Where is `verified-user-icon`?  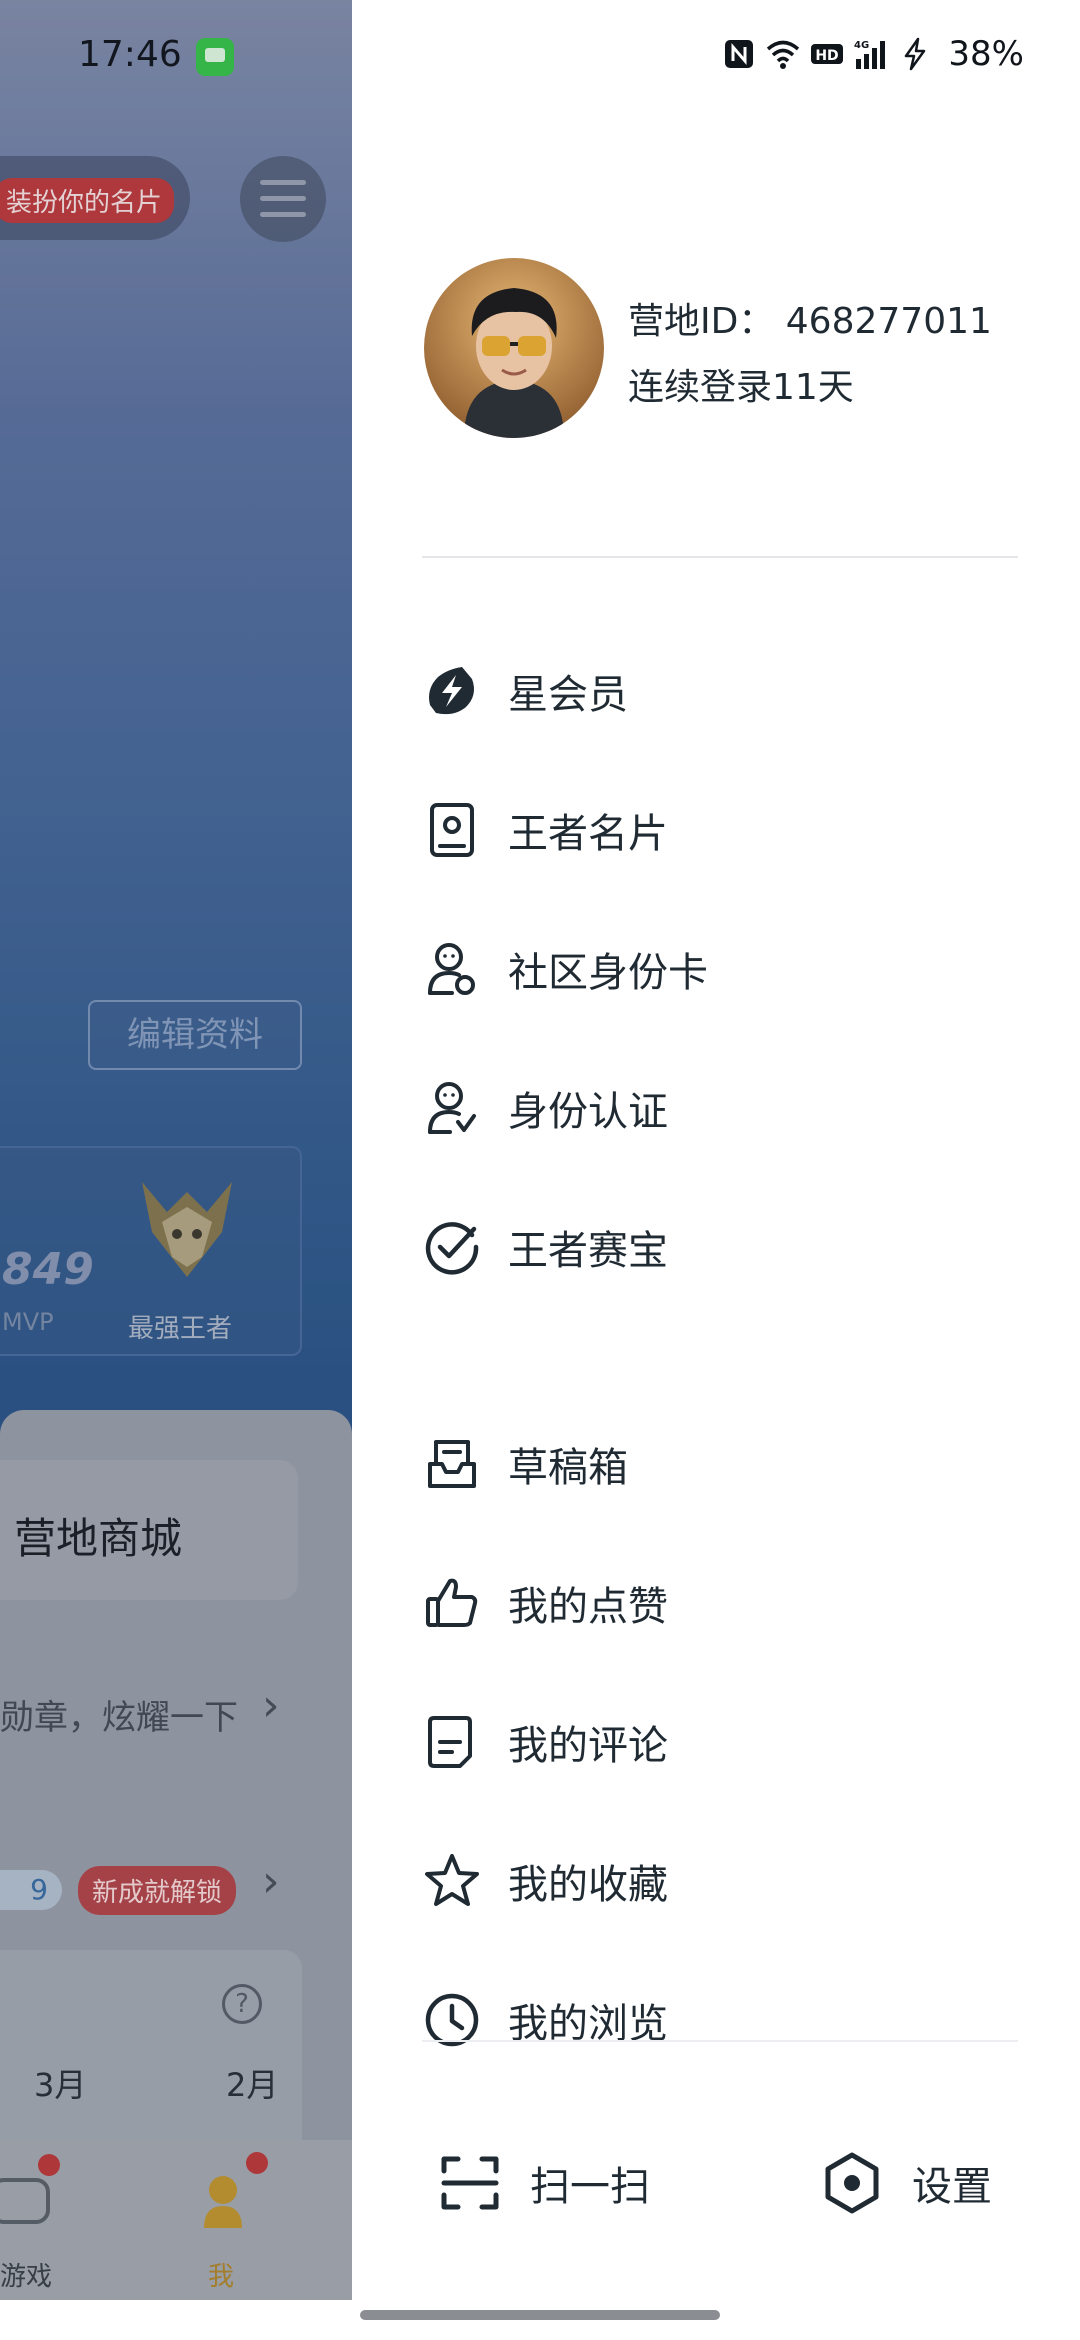 verified-user-icon is located at coordinates (452, 1108).